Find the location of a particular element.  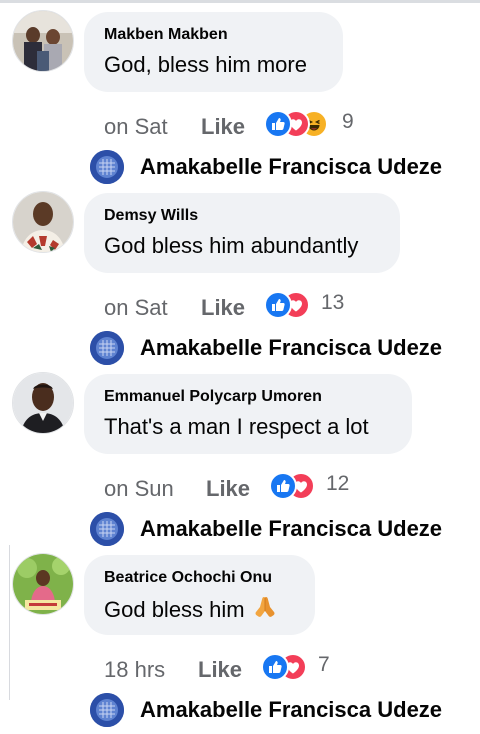

comment-text: God bless him is located at coordinates (191, 610).